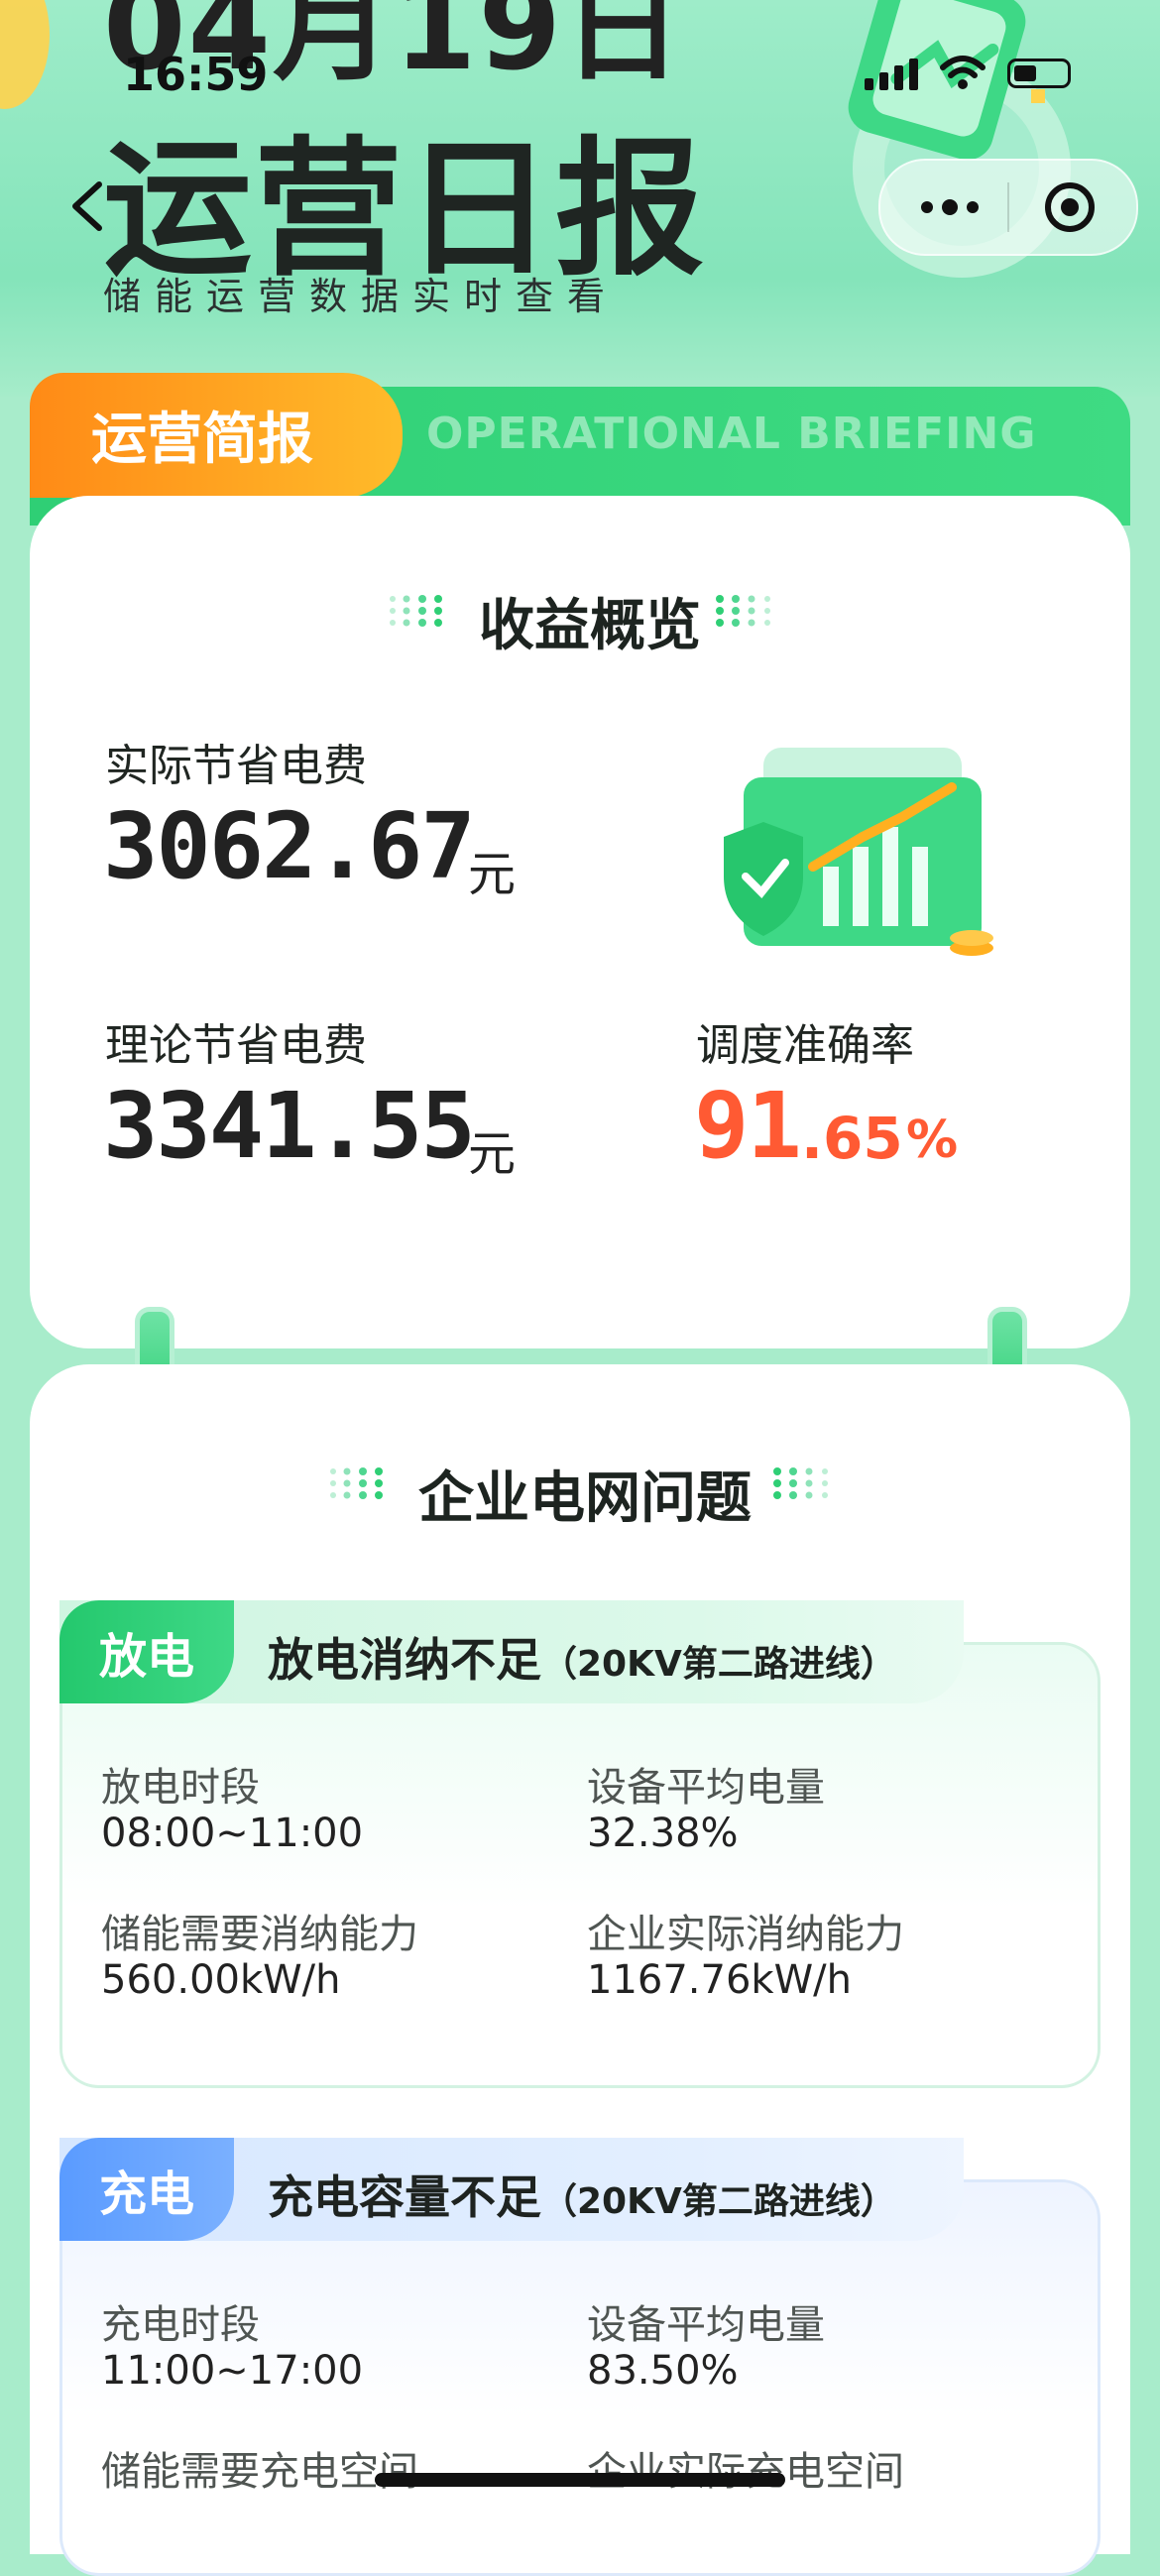  What do you see at coordinates (745, 2472) in the screenshot?
I see `field-label: 企业实际充电空间` at bounding box center [745, 2472].